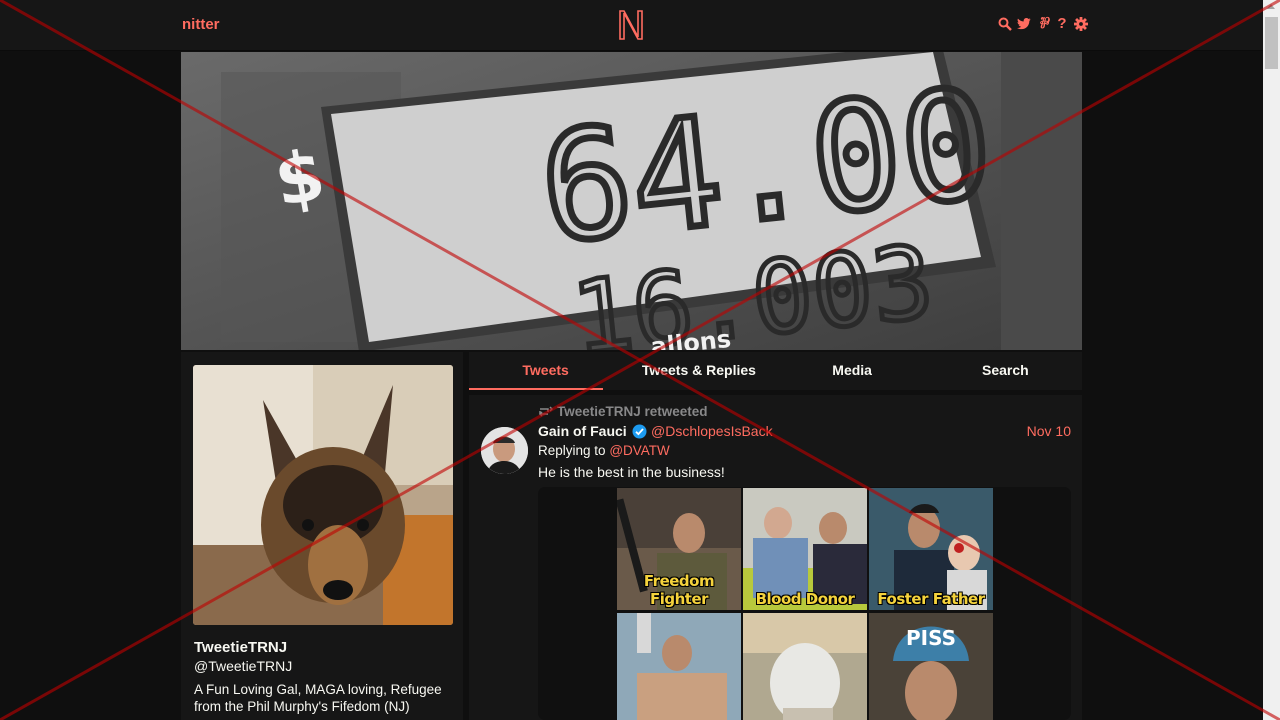 The height and width of the screenshot is (720, 1280). Describe the element at coordinates (592, 431) in the screenshot. I see `tweet-author-name: Gain of Fauci` at that location.